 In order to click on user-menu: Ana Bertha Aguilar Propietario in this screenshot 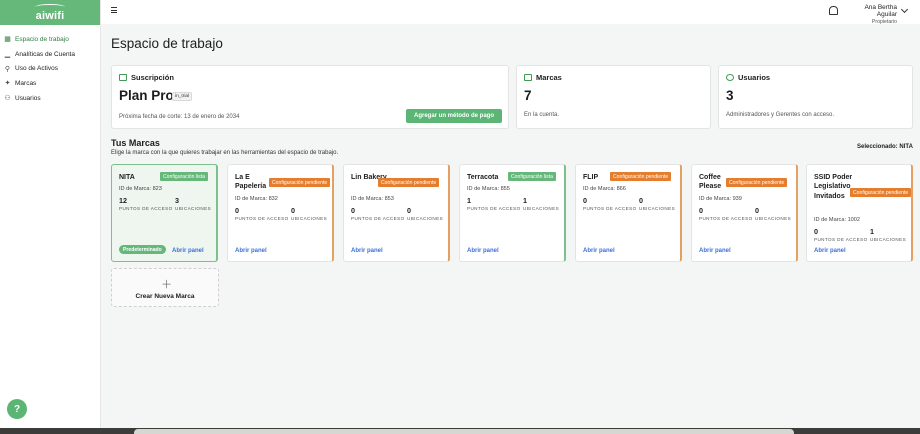, I will do `click(870, 14)`.